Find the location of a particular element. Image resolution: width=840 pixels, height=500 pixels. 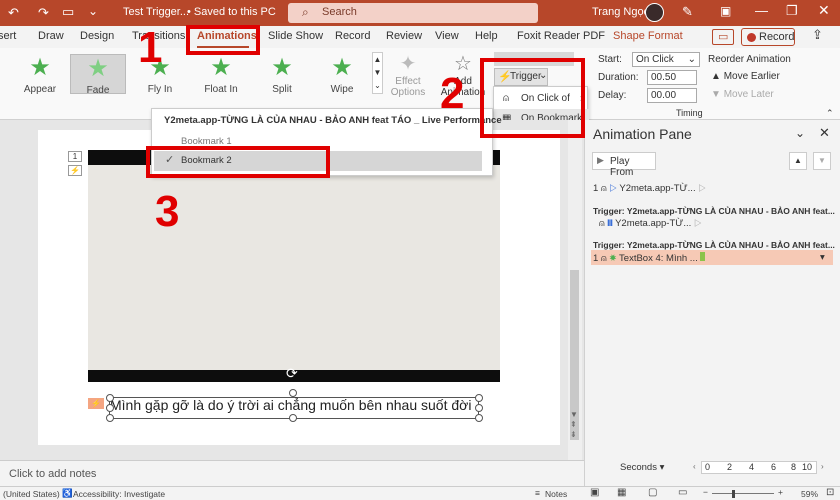

search-box: ⌕ Search is located at coordinates (413, 13).